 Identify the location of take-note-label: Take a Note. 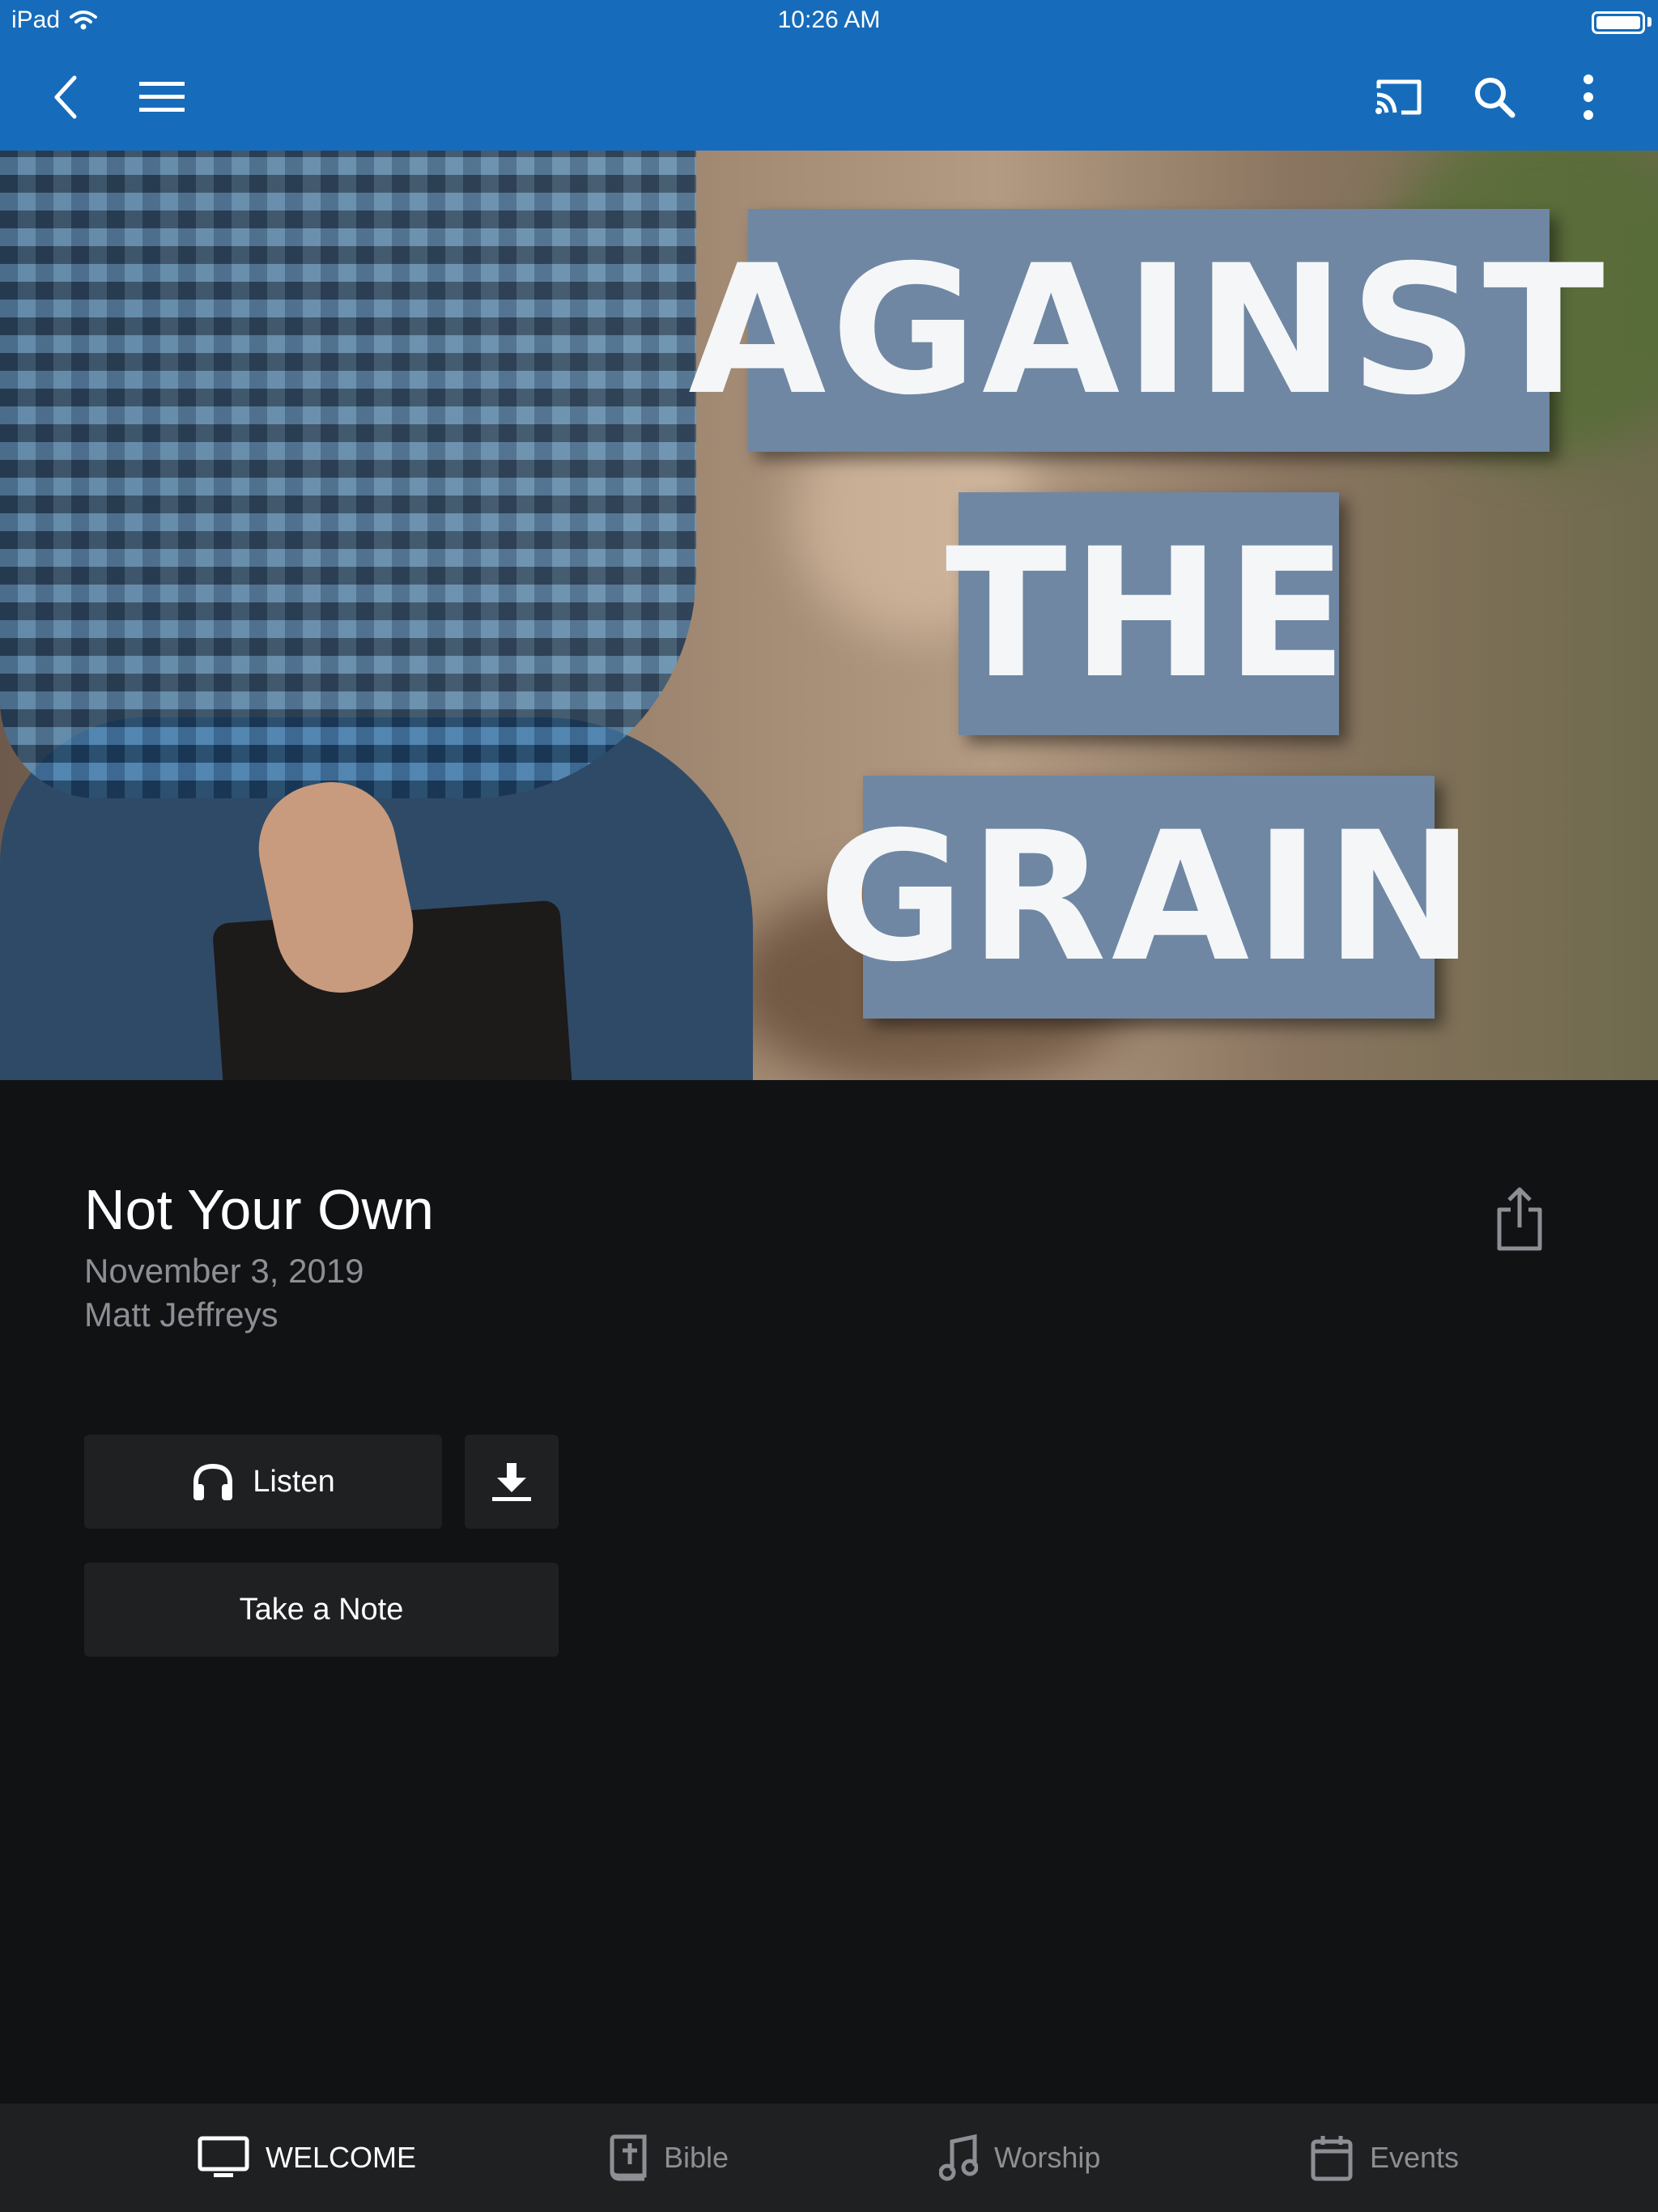
(321, 1610).